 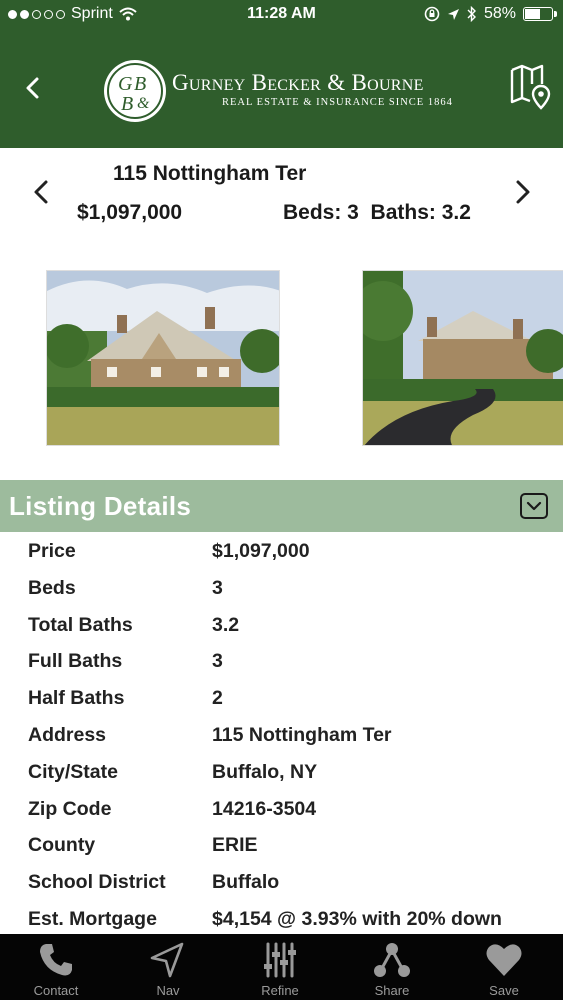 What do you see at coordinates (265, 771) in the screenshot?
I see `detail-value: Buffalo, NY` at bounding box center [265, 771].